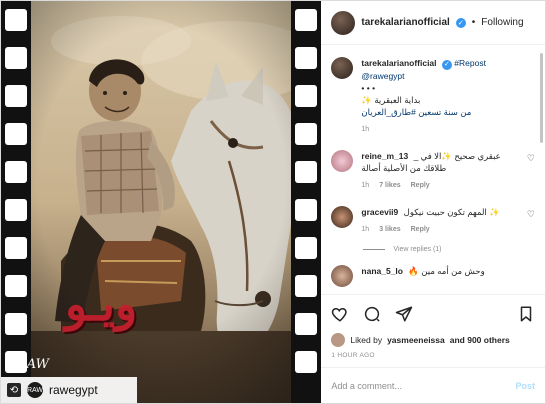  I want to click on comment-username: reine_m_13, so click(384, 156).